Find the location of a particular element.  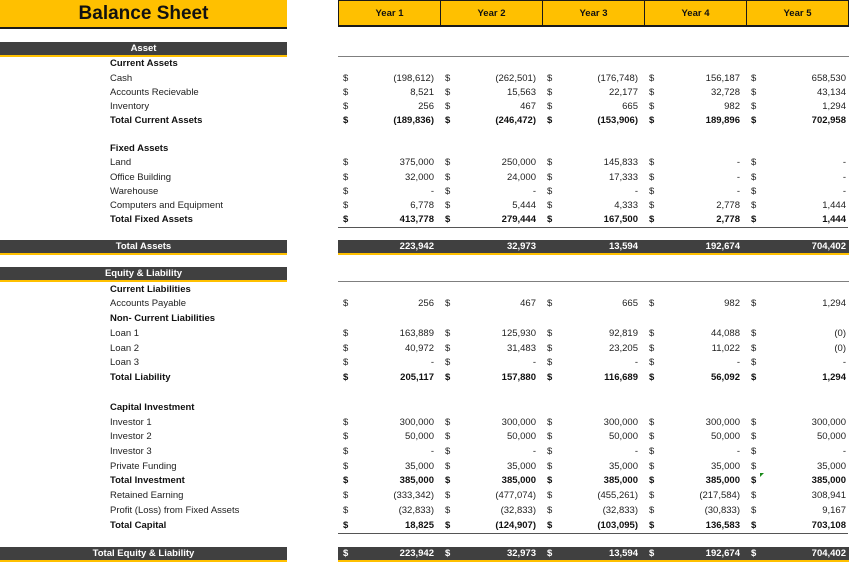

value-cell-year-1: $163,889 is located at coordinates (389, 334).